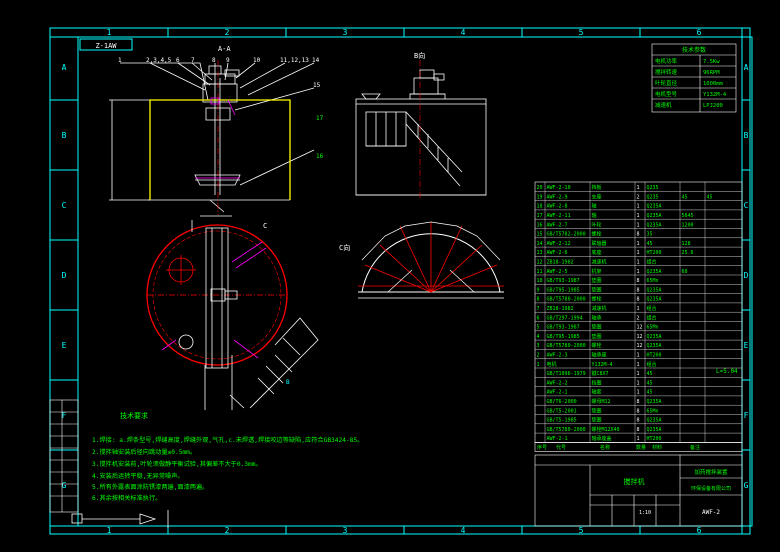 This screenshot has height=552, width=780. I want to click on plan-view: C B, so click(232, 312).